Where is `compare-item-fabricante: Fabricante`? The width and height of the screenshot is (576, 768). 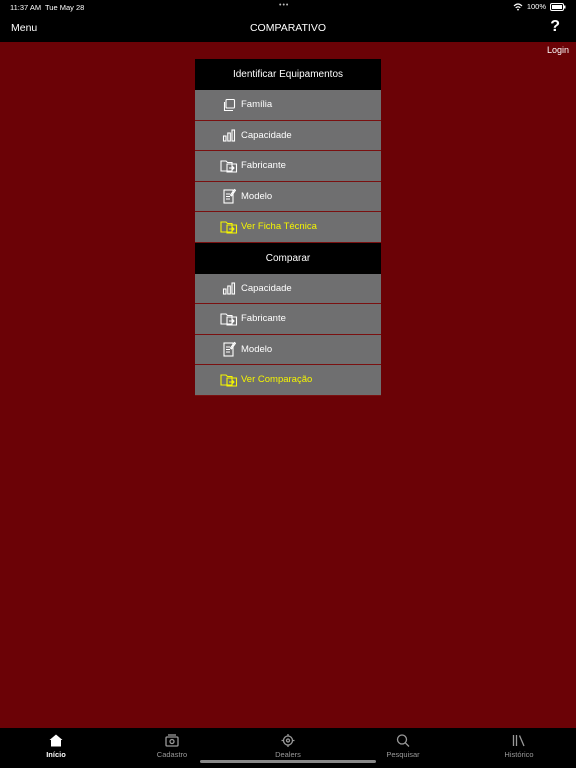
compare-item-fabricante: Fabricante is located at coordinates (288, 319).